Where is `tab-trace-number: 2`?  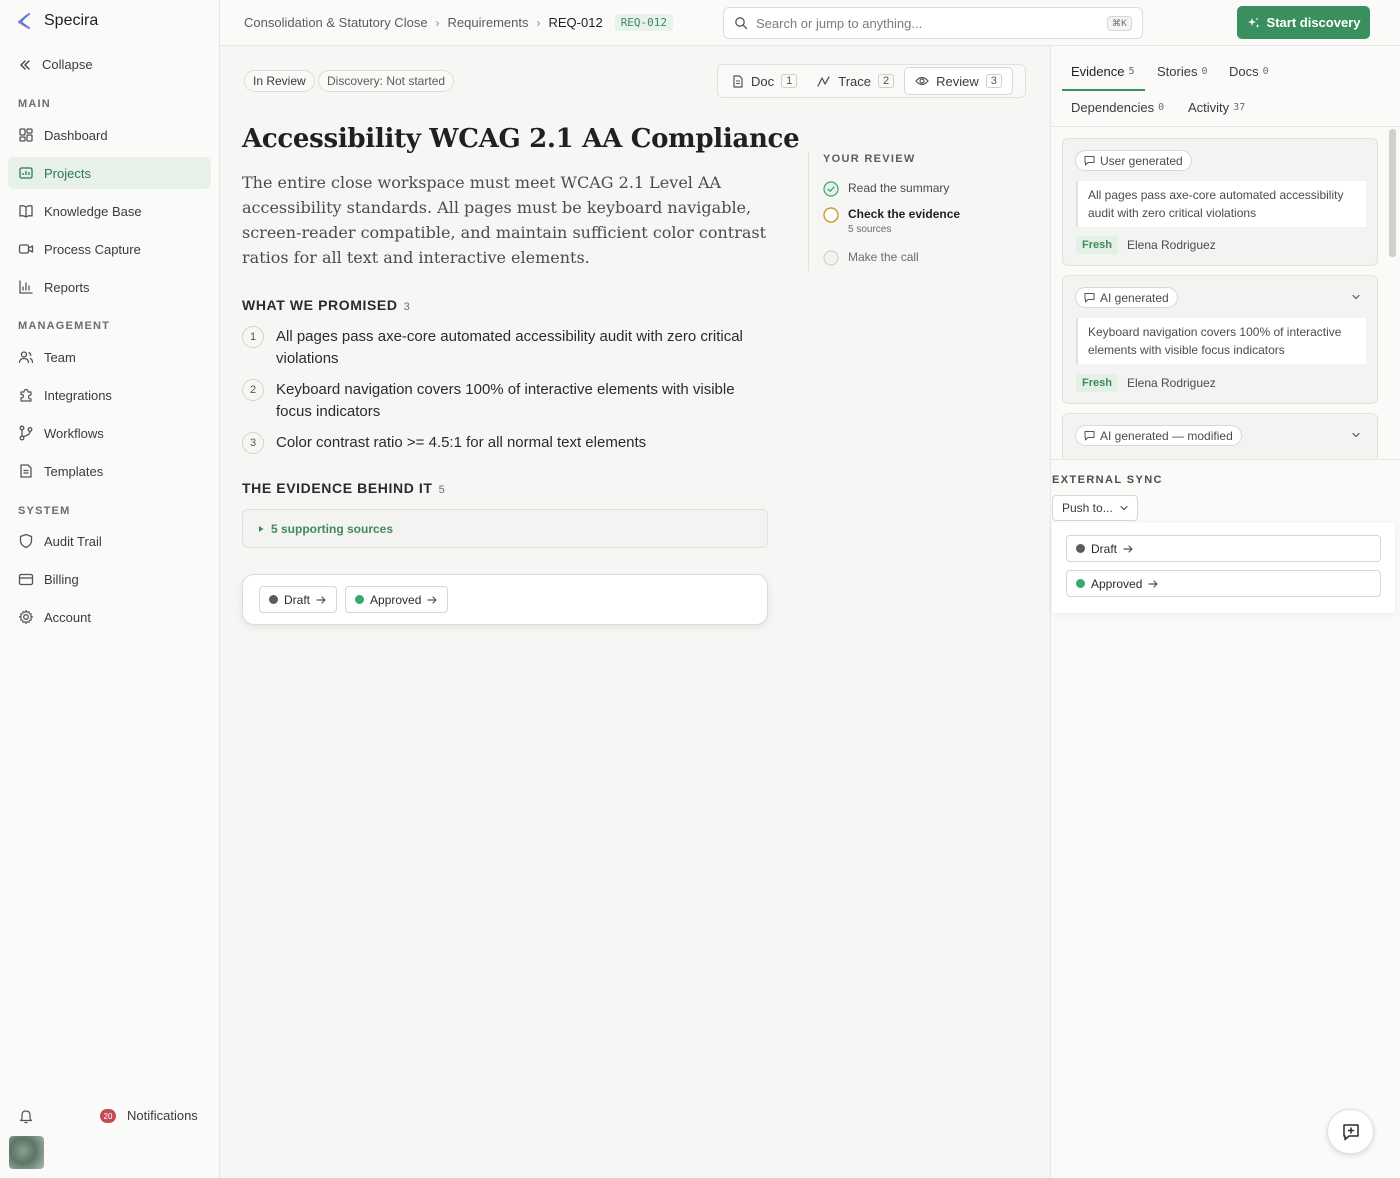
tab-trace-number: 2 is located at coordinates (886, 81).